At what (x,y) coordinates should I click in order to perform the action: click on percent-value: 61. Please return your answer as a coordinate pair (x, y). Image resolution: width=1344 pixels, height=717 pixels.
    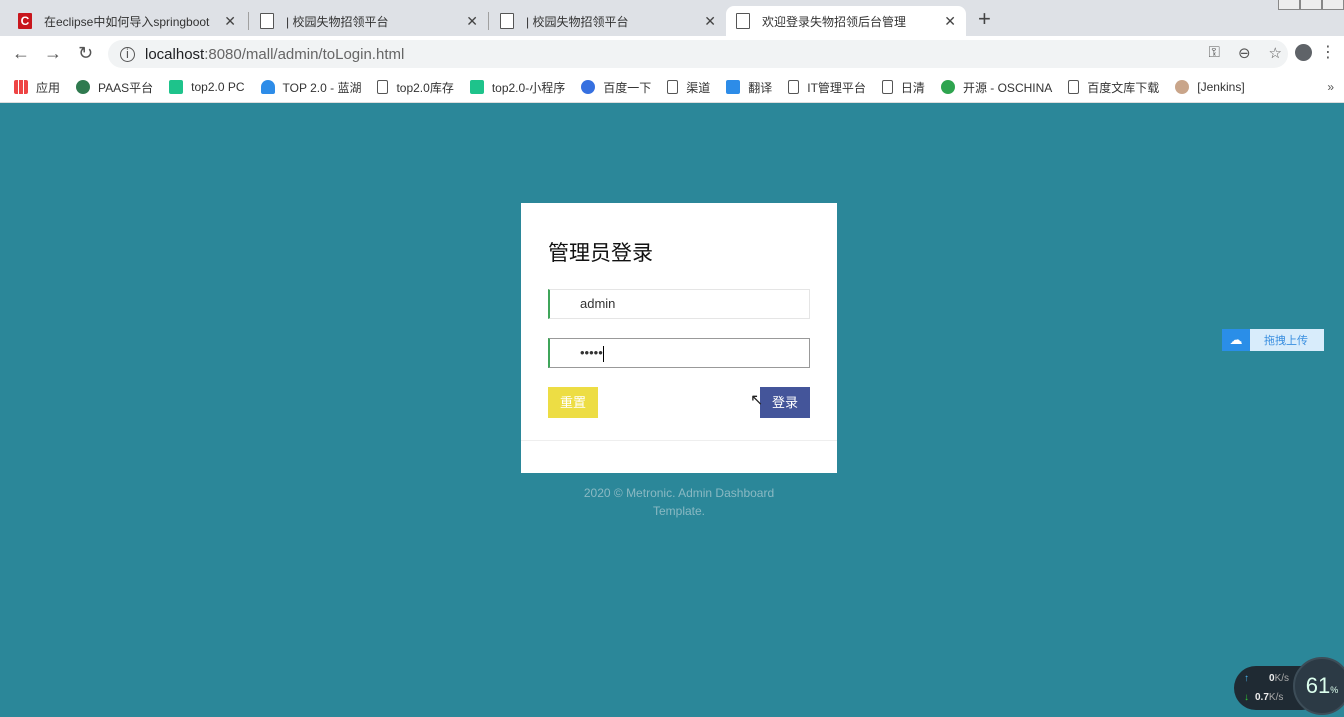
    Looking at the image, I should click on (1318, 685).